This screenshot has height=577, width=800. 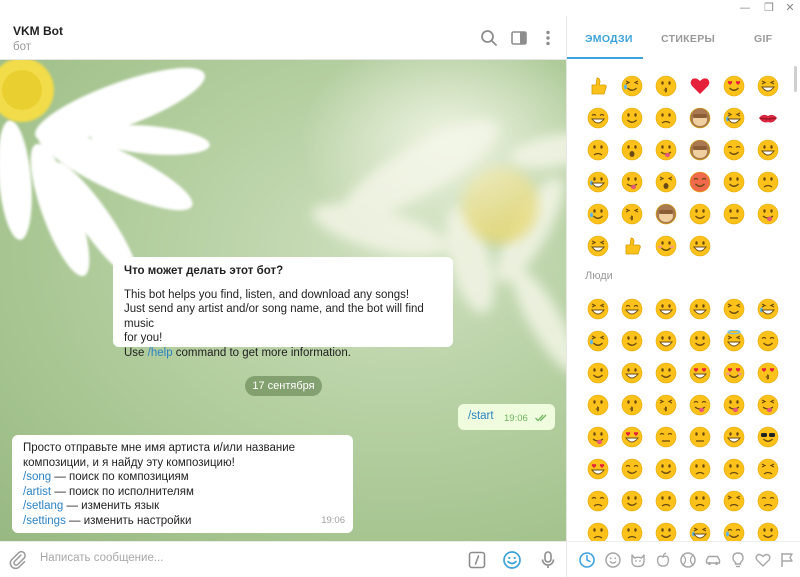 I want to click on emoji-scrollbar, so click(x=795, y=79).